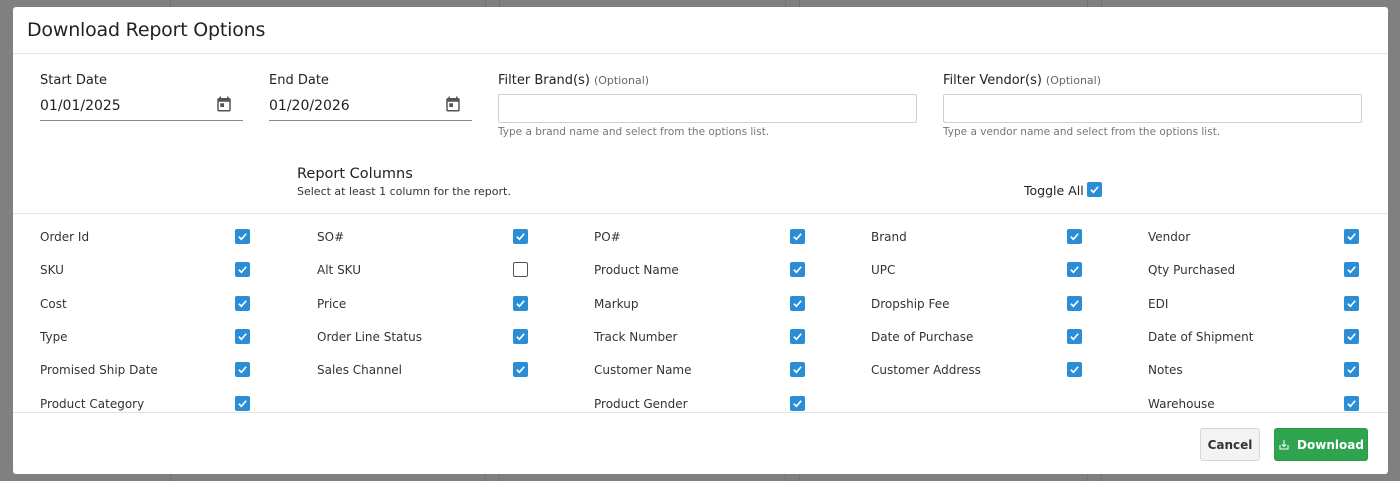 The height and width of the screenshot is (481, 1400). I want to click on cancel-button: Cancel, so click(1230, 444).